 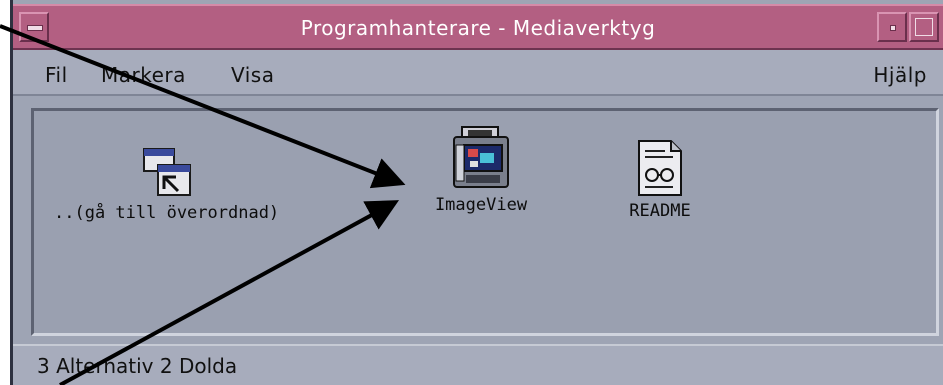 I want to click on status-bar: 3 Alternativ 2 Dolda, so click(x=478, y=364).